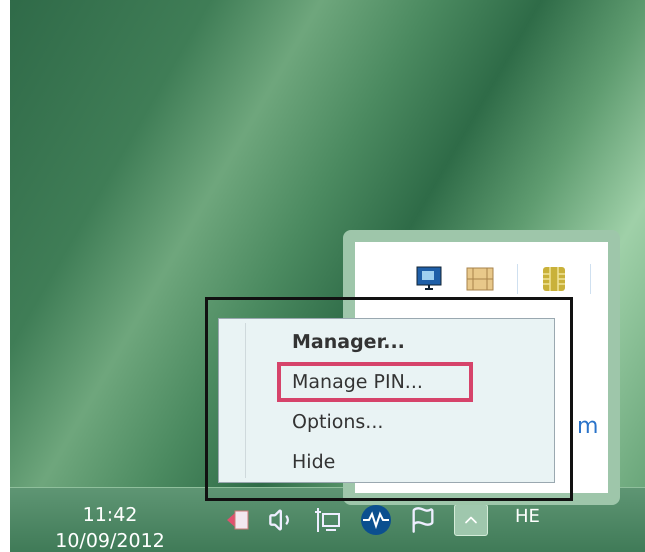 This screenshot has height=552, width=645. What do you see at coordinates (480, 279) in the screenshot?
I see `card-reader-icon` at bounding box center [480, 279].